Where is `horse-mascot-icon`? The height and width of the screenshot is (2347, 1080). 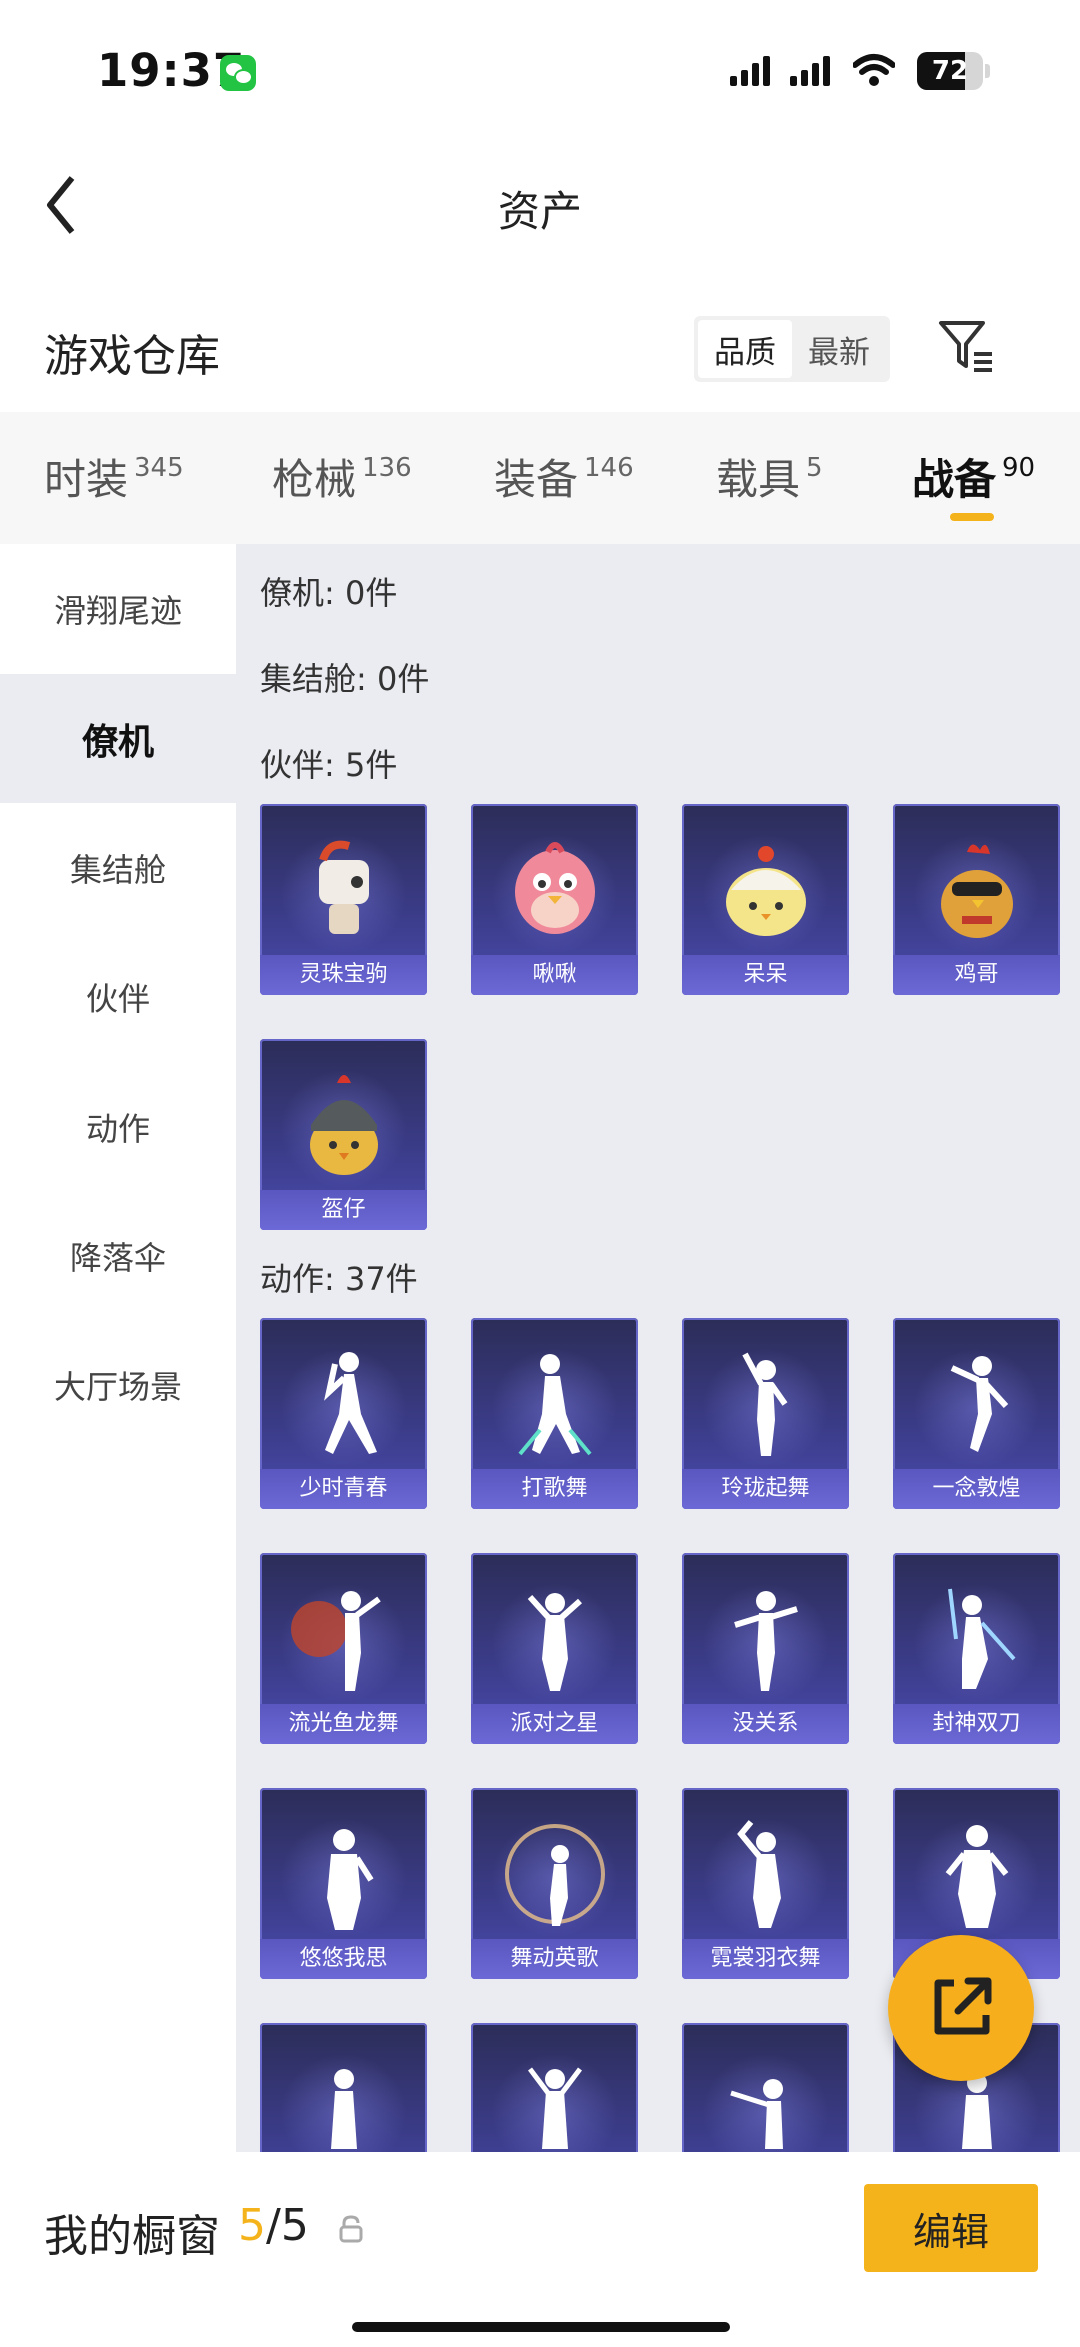 horse-mascot-icon is located at coordinates (343, 887).